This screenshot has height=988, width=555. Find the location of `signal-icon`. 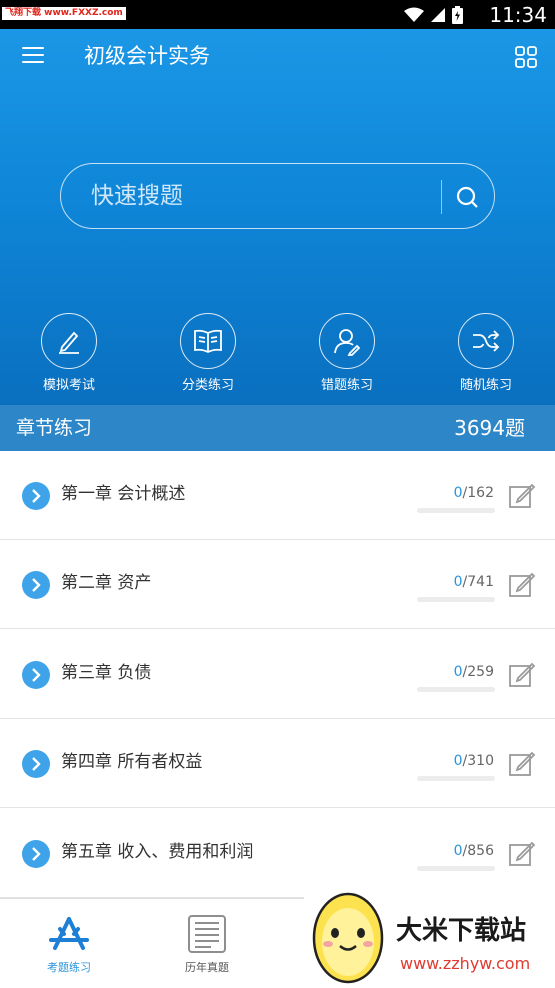

signal-icon is located at coordinates (438, 15).